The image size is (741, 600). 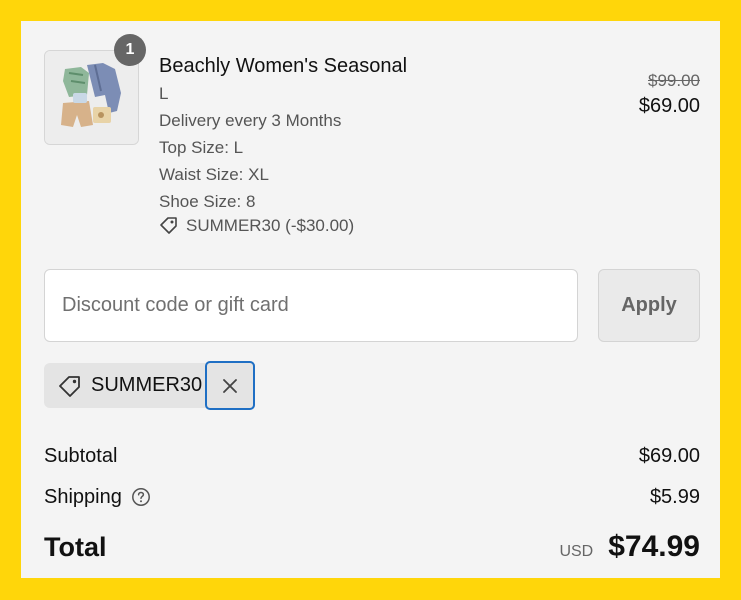 I want to click on top-size: Top Size: L, so click(x=201, y=147).